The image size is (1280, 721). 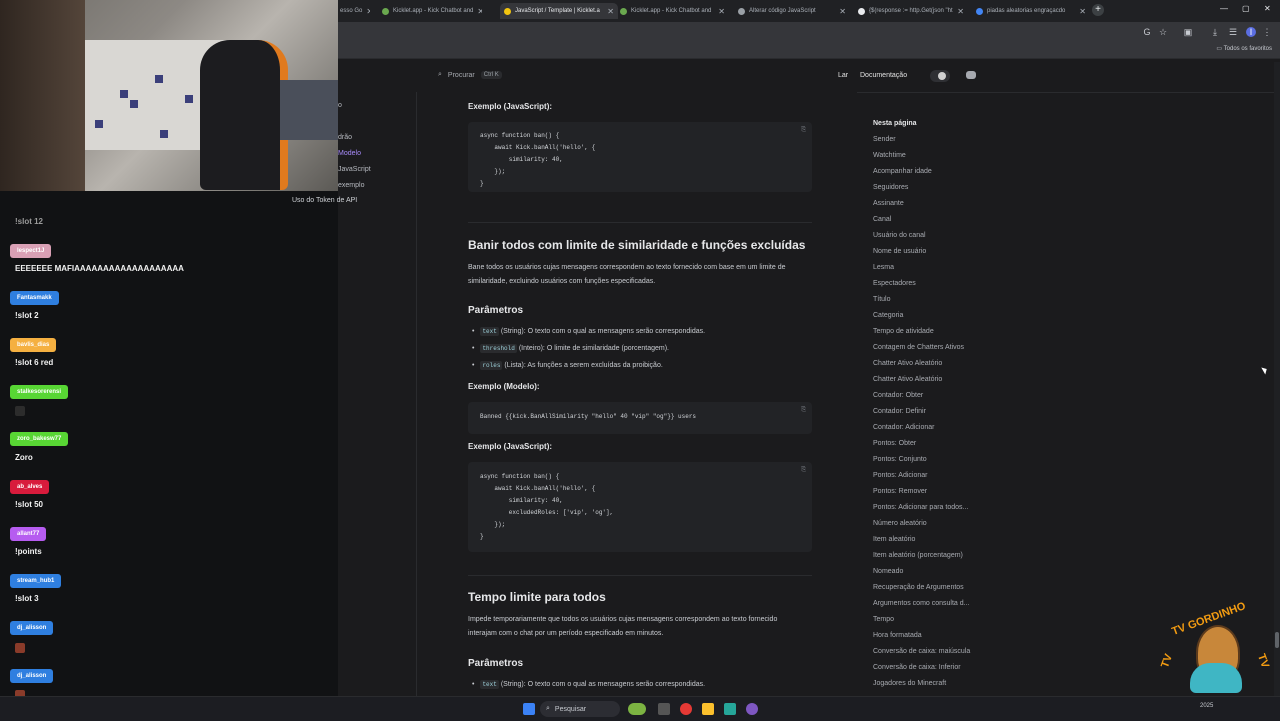 I want to click on sidebar-item: drão, so click(x=345, y=137).